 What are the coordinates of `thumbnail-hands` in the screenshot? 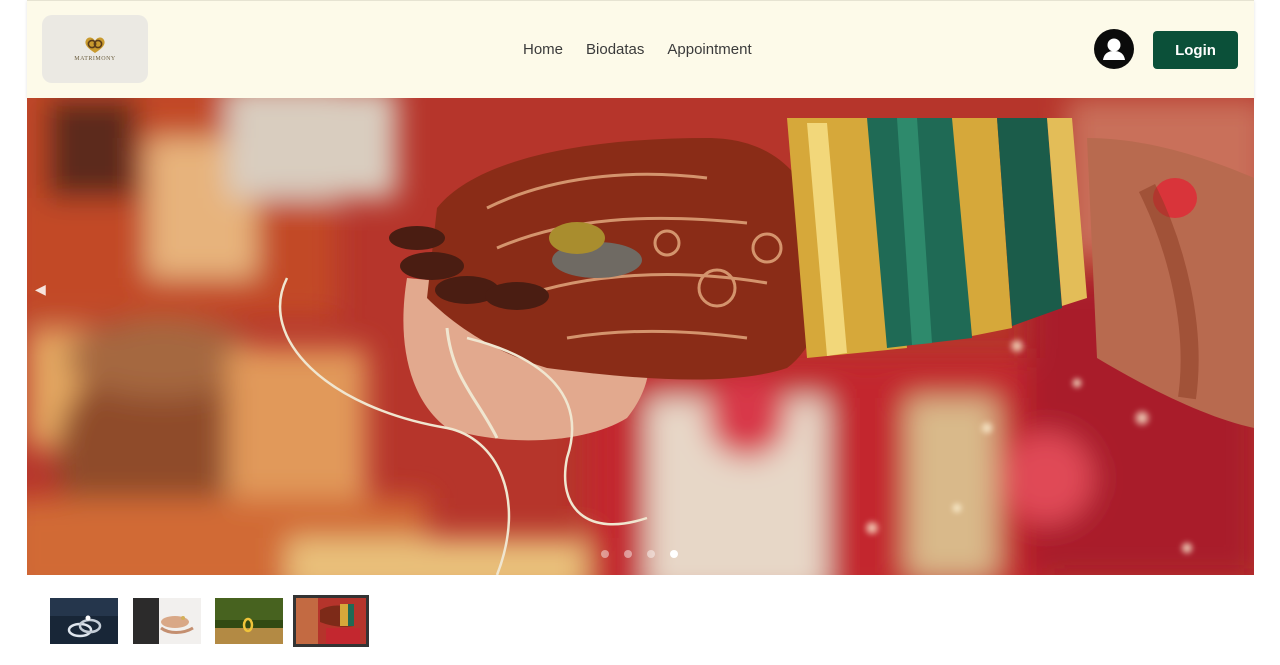 It's located at (167, 621).